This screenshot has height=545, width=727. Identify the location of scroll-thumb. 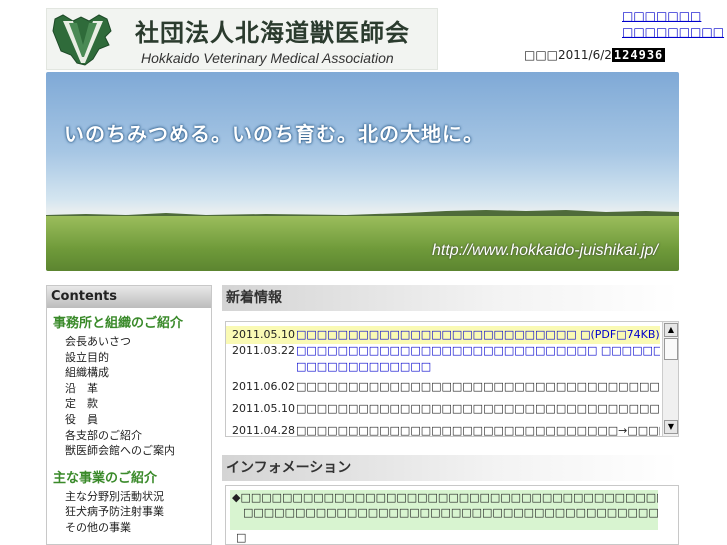
(671, 349).